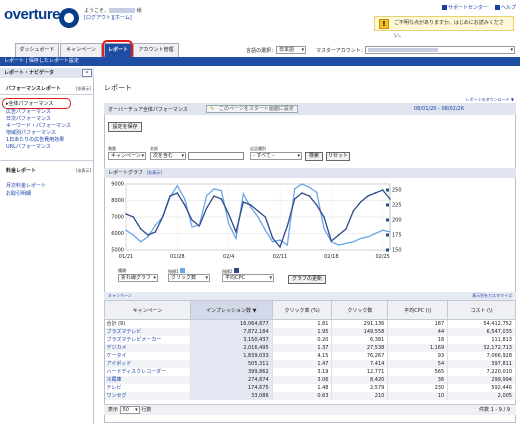 The image size is (520, 424). Describe the element at coordinates (47, 94) in the screenshot. I see `divider` at that location.